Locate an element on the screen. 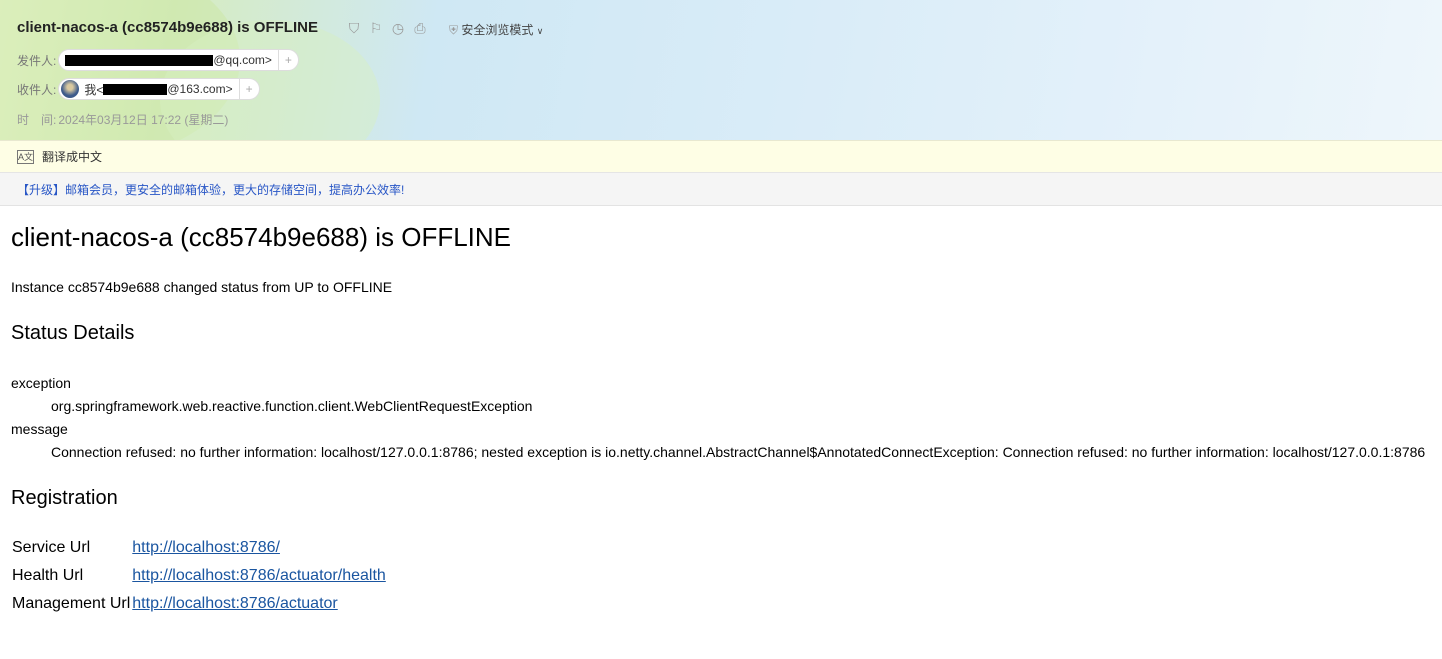 The height and width of the screenshot is (659, 1442). promo-text: 【升级】邮箱会员，更安全的邮箱体验，更大的存储空间，提高办公效率! is located at coordinates (210, 189).